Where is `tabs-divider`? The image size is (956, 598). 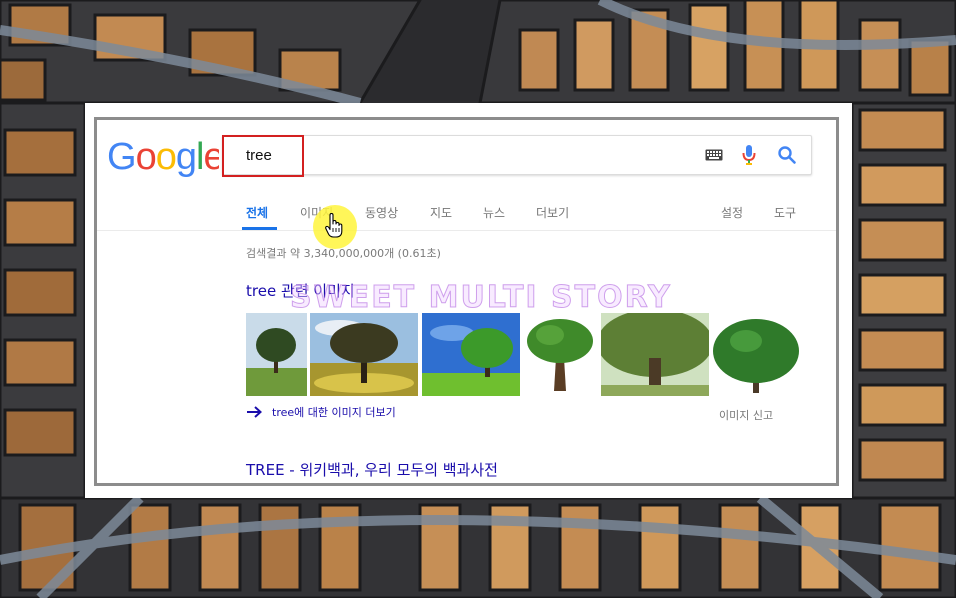
tabs-divider is located at coordinates (466, 230).